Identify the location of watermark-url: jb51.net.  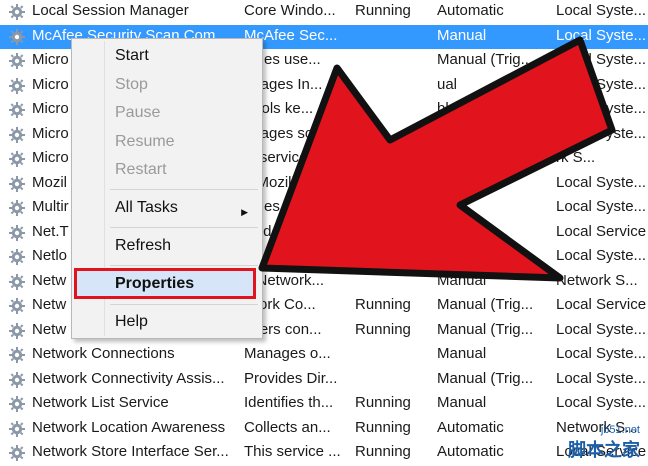
(620, 430).